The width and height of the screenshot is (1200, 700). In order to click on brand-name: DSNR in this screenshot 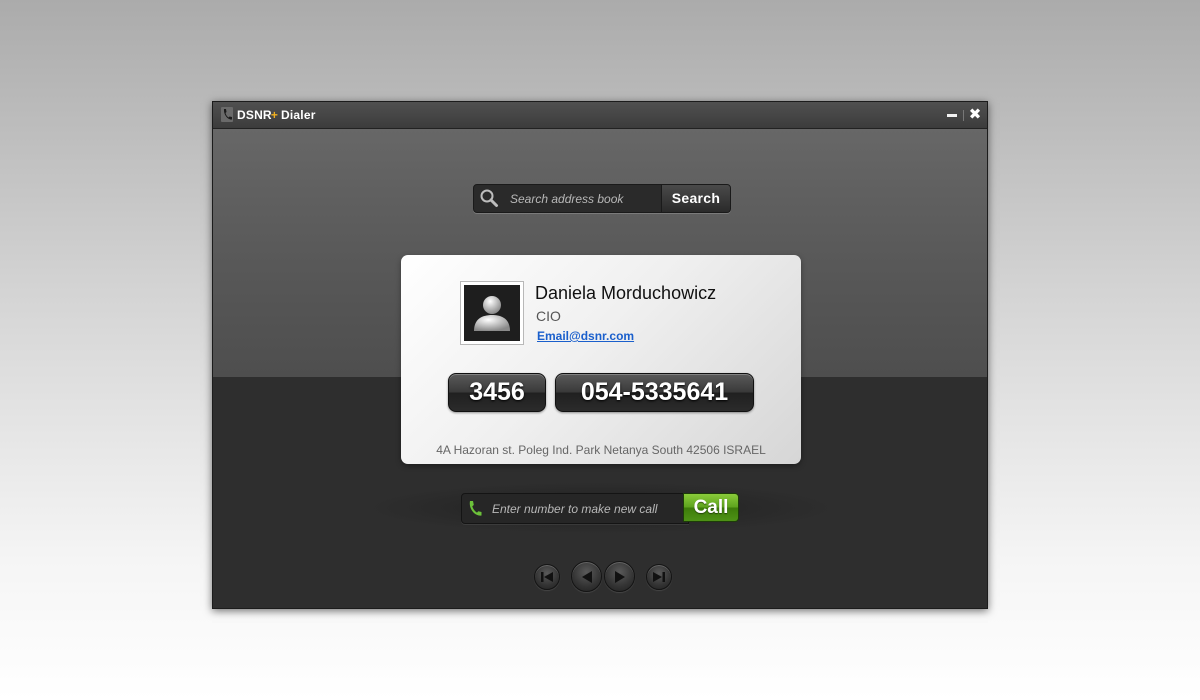, I will do `click(254, 115)`.